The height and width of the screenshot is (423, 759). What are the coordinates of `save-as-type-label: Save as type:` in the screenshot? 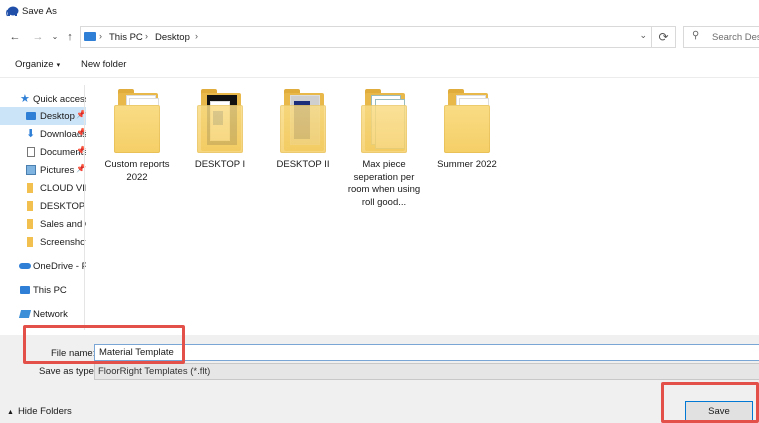 It's located at (68, 371).